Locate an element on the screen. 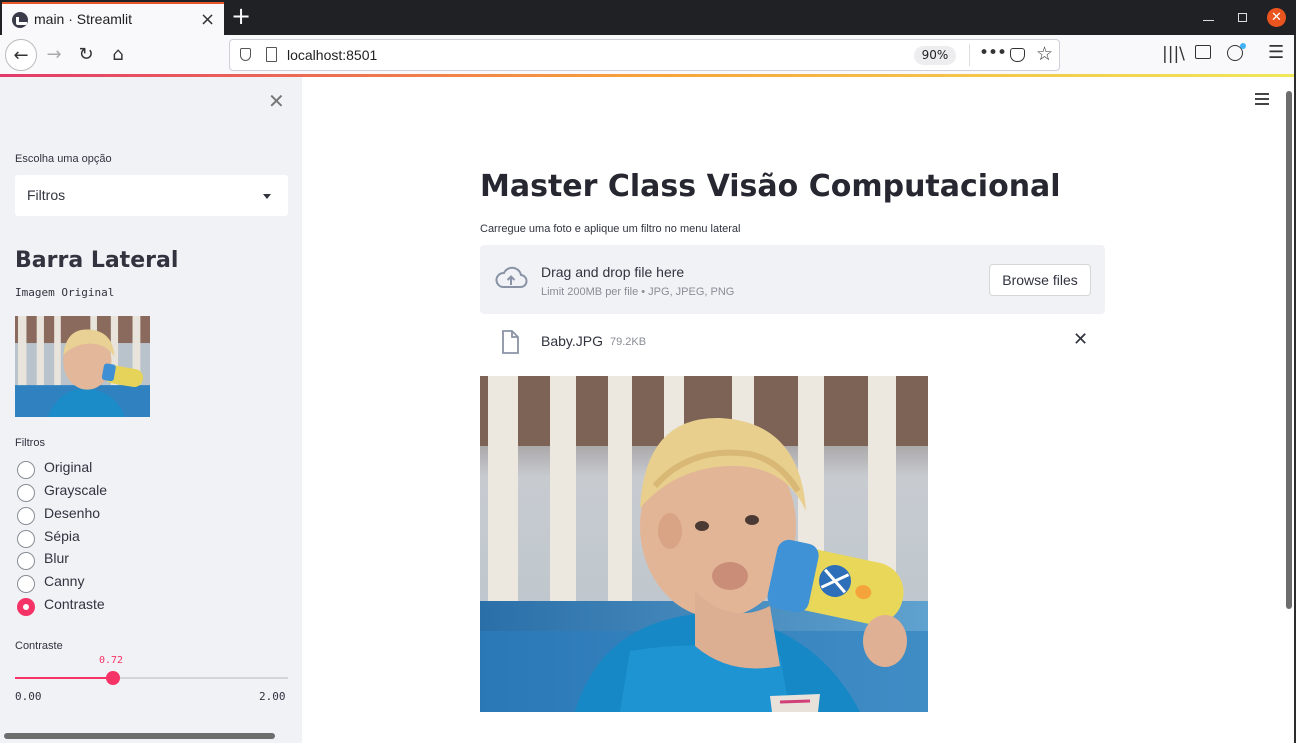 This screenshot has width=1296, height=743. slider-label: Contraste is located at coordinates (39, 646).